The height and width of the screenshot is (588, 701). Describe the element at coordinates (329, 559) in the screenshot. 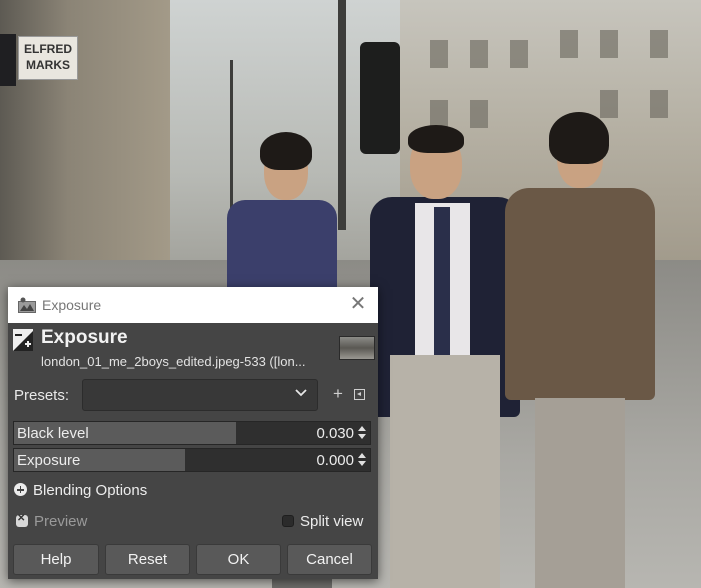

I see `cancel-button: Cancel` at that location.